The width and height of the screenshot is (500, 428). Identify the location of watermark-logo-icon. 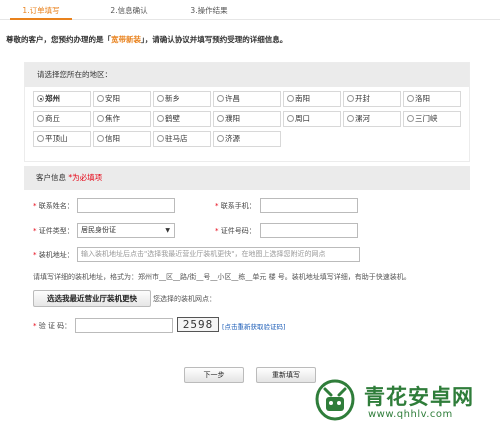
(335, 400).